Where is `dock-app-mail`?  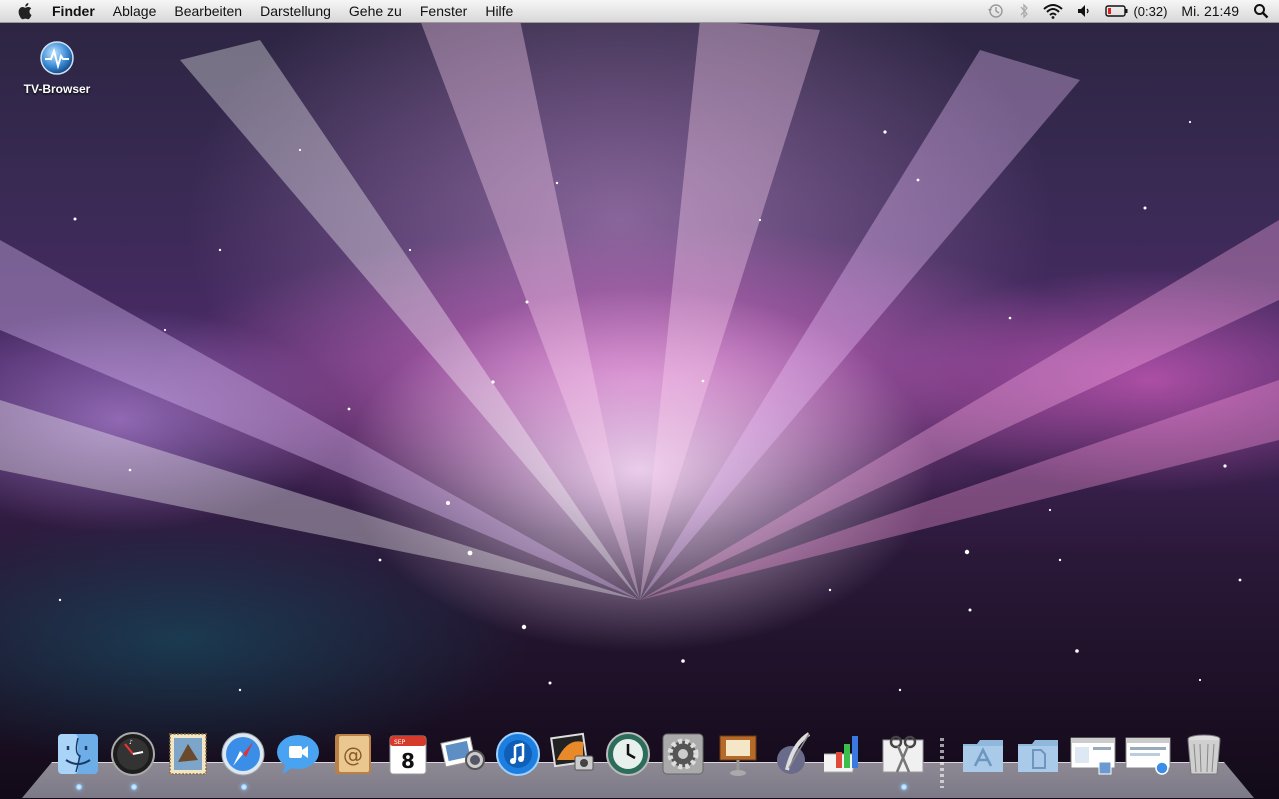
dock-app-mail is located at coordinates (189, 758).